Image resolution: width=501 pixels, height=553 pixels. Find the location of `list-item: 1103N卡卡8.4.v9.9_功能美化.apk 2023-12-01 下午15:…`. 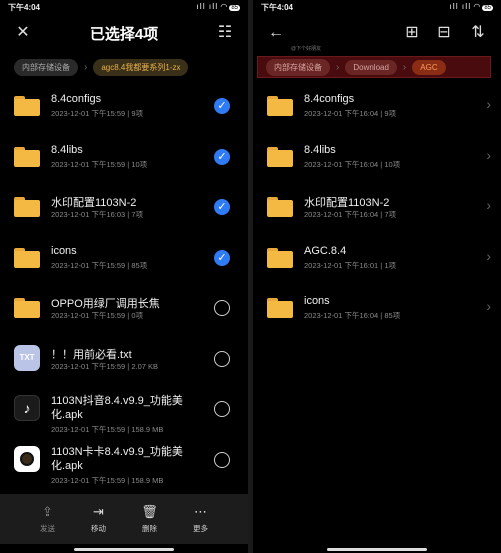

list-item: 1103N卡卡8.4.v9.9_功能美化.apk 2023-12-01 下午15:… is located at coordinates (124, 461).